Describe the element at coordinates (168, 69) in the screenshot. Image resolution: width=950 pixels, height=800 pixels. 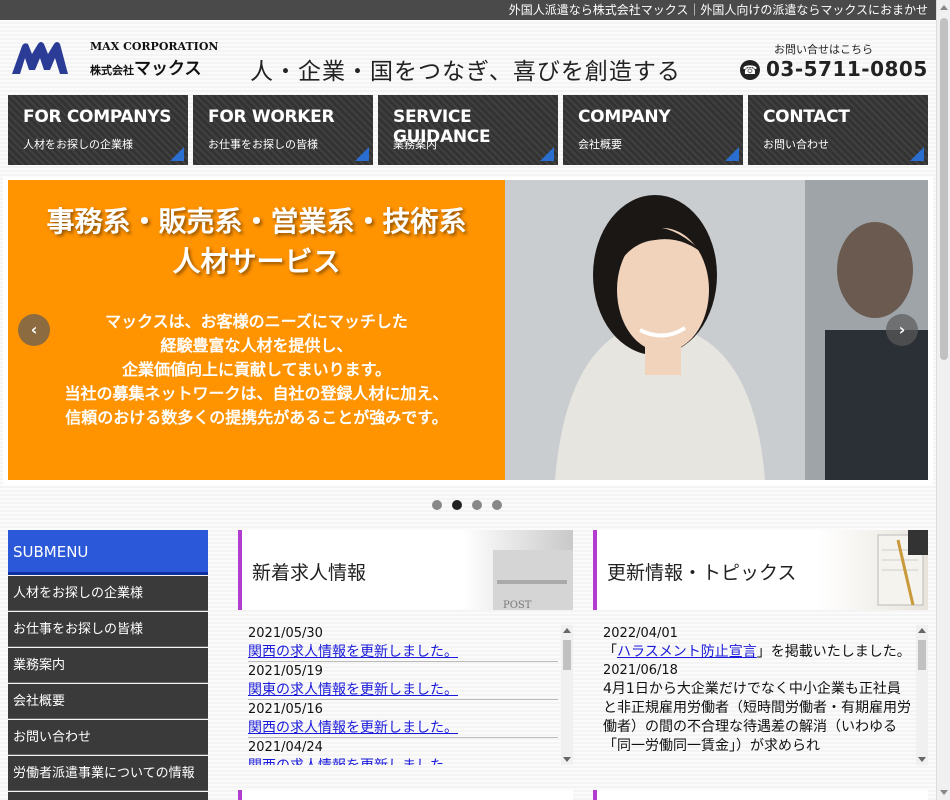
I see `logo-name: マックス` at that location.